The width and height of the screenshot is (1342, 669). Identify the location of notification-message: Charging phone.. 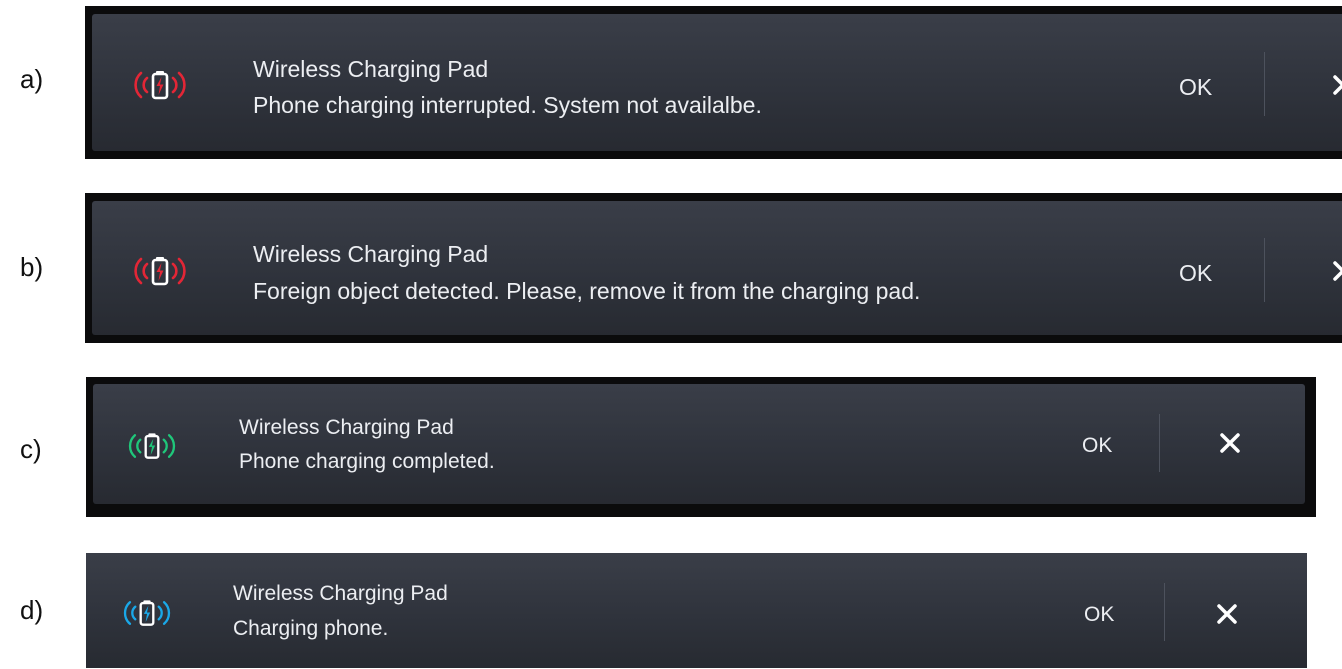
(311, 628).